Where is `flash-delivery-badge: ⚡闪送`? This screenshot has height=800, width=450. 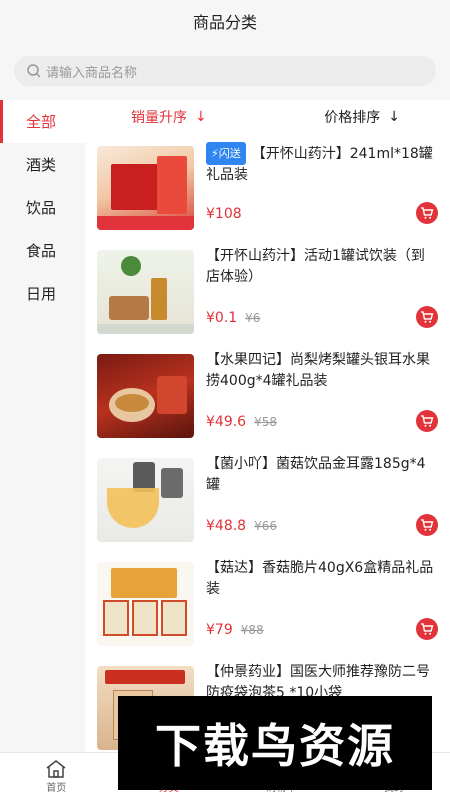 flash-delivery-badge: ⚡闪送 is located at coordinates (226, 153).